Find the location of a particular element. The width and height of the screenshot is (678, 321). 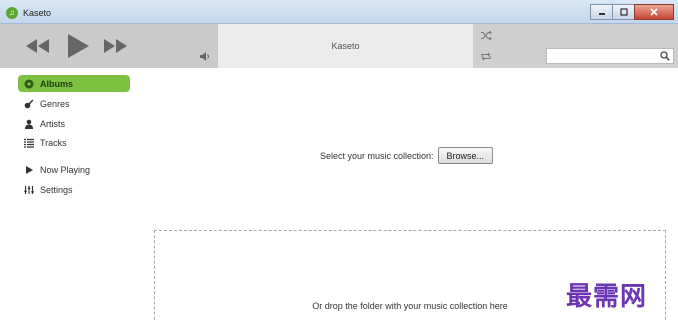

list-icon is located at coordinates (29, 143).